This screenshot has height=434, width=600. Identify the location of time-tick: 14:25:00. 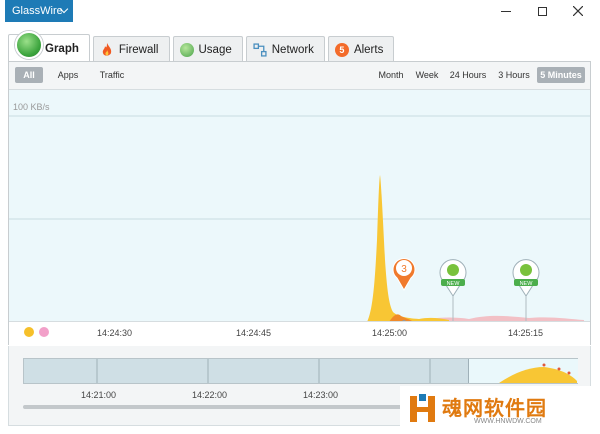
(390, 333).